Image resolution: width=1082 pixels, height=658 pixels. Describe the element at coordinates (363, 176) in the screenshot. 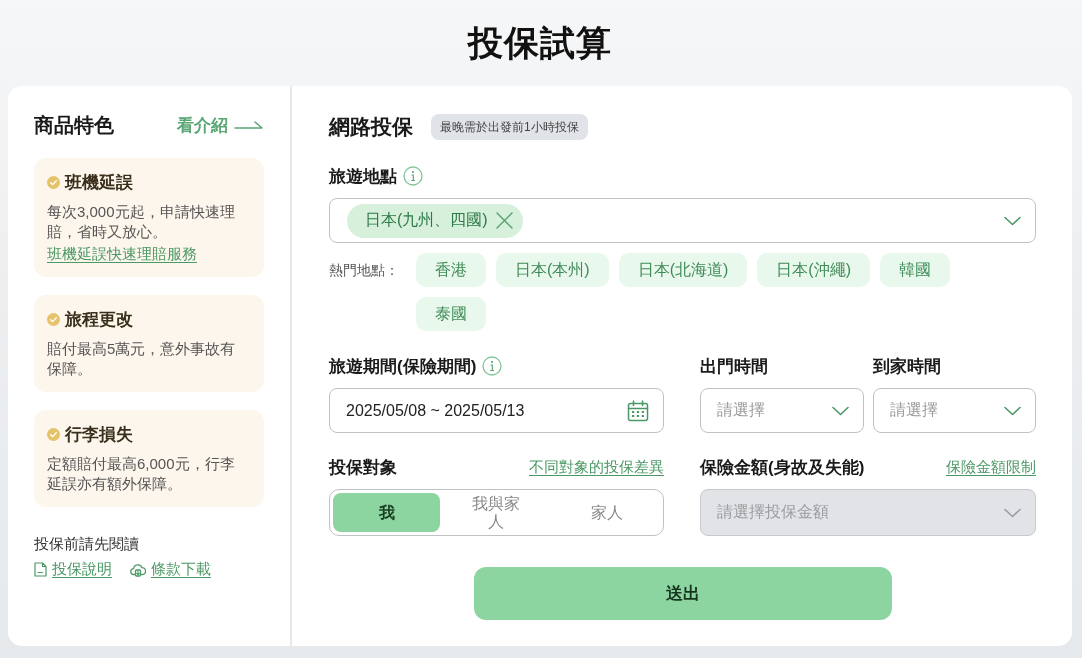

I see `field-label: 旅遊地點` at that location.